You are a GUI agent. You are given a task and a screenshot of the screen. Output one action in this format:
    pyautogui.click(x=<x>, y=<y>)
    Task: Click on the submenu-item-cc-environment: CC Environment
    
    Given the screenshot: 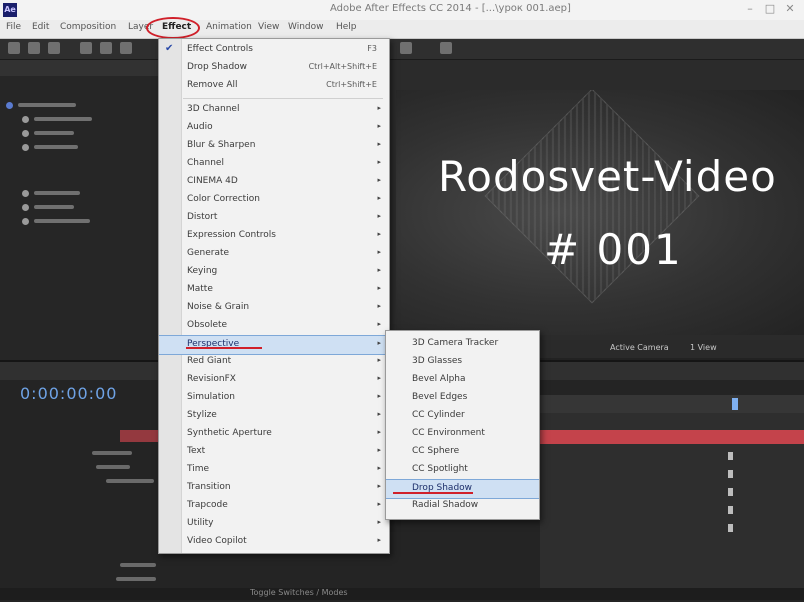 What is the action you would take?
    pyautogui.click(x=462, y=434)
    